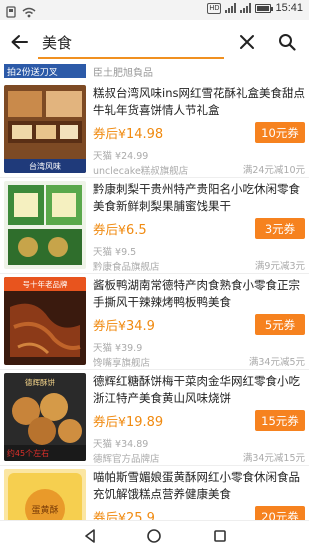 The width and height of the screenshot is (320, 550). What do you see at coordinates (136, 230) in the screenshot?
I see `price-value: 6.5` at bounding box center [136, 230].